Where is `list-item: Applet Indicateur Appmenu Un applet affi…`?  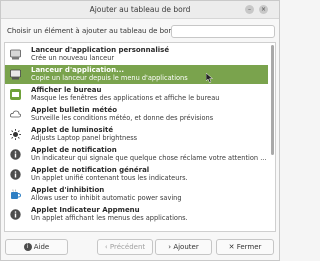 list-item: Applet Indicateur Appmenu Un applet affi… is located at coordinates (136, 214).